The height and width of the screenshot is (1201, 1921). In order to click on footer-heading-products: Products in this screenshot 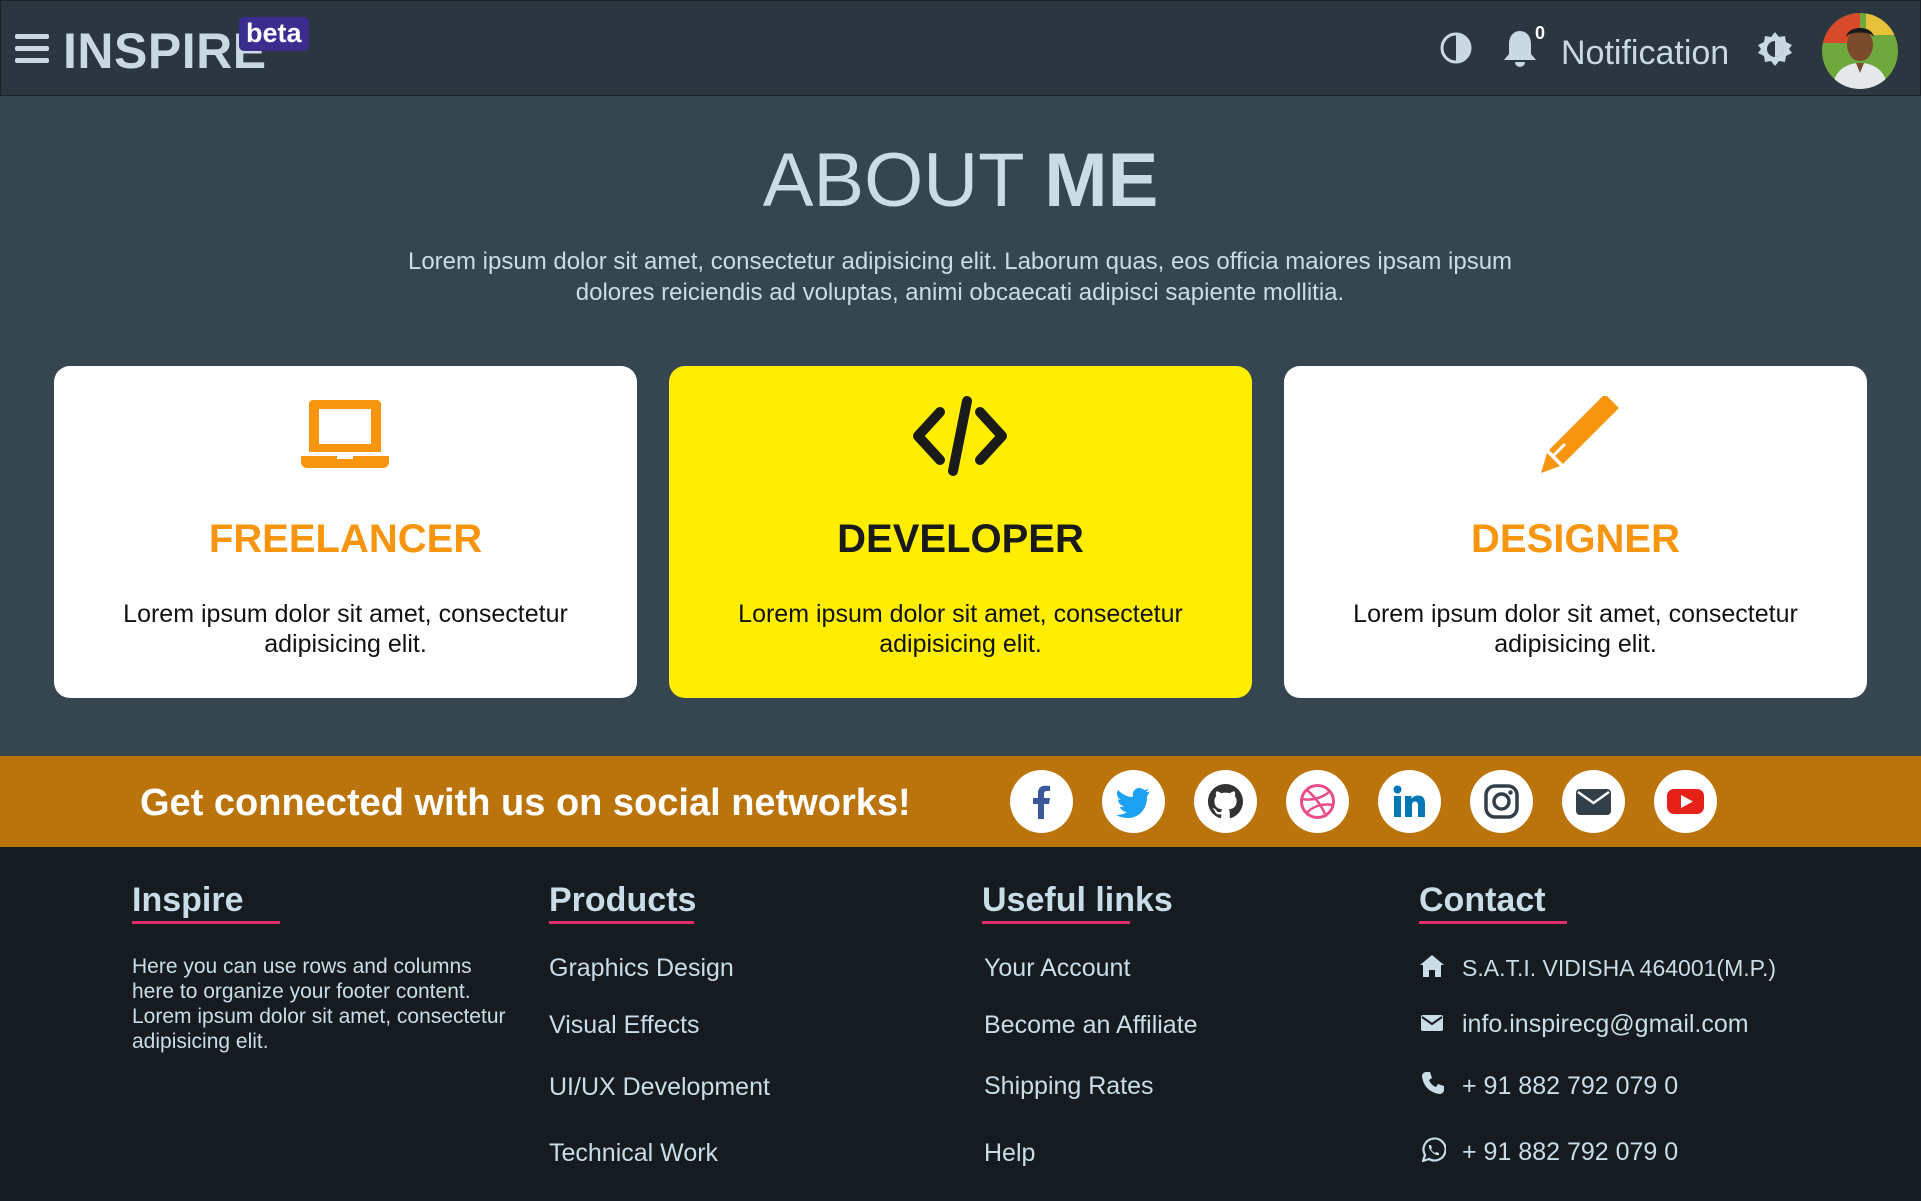, I will do `click(623, 900)`.